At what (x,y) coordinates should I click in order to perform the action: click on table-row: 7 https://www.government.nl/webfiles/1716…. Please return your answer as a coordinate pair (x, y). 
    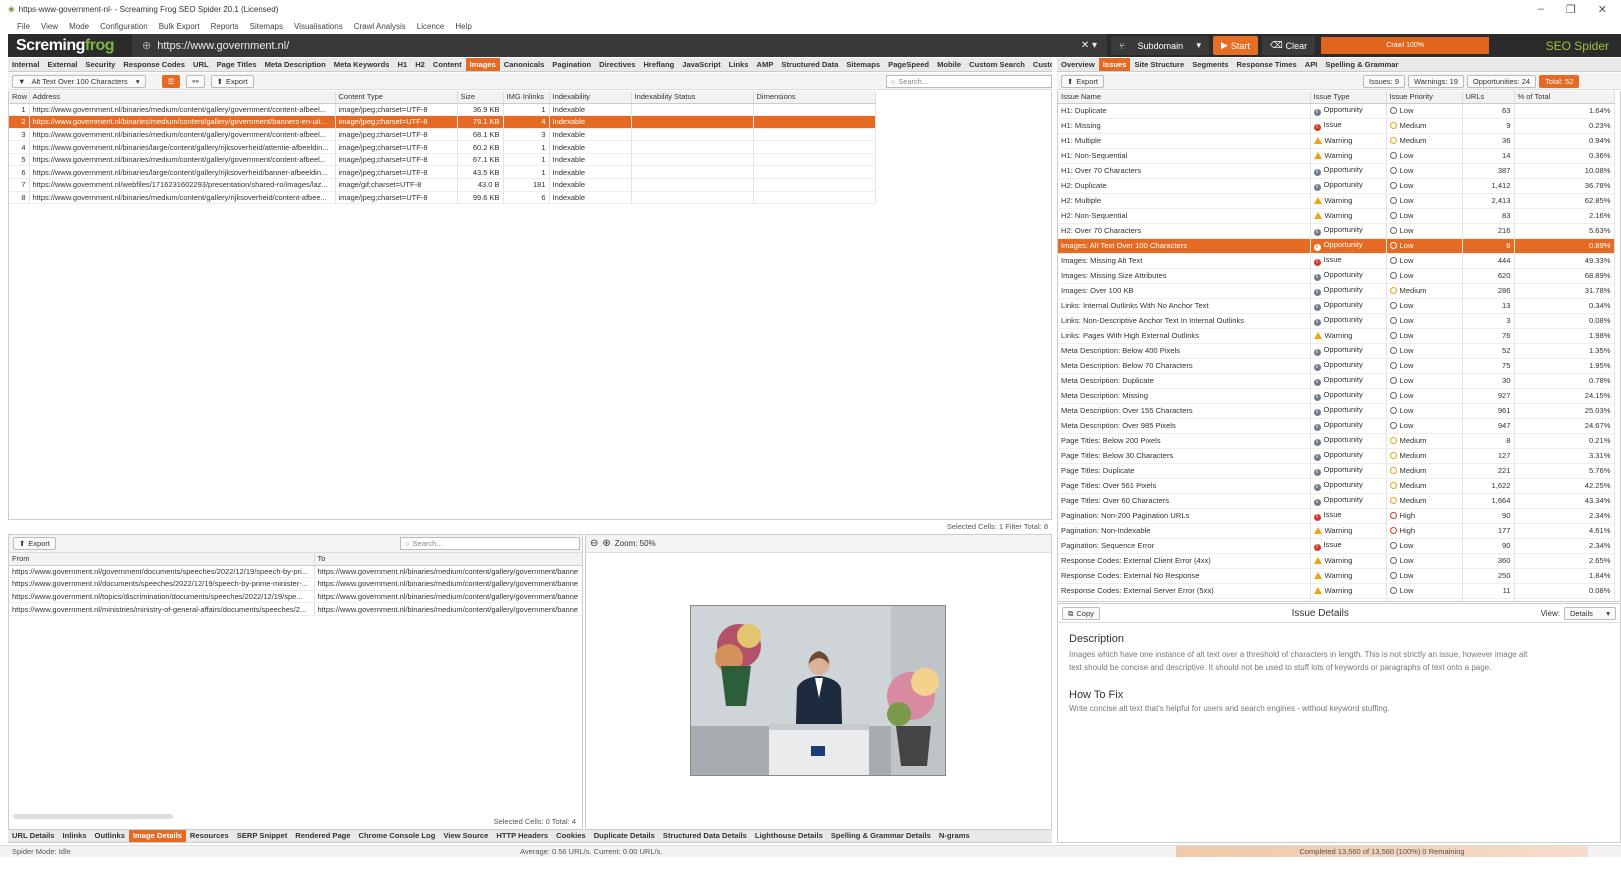
    Looking at the image, I should click on (442, 185).